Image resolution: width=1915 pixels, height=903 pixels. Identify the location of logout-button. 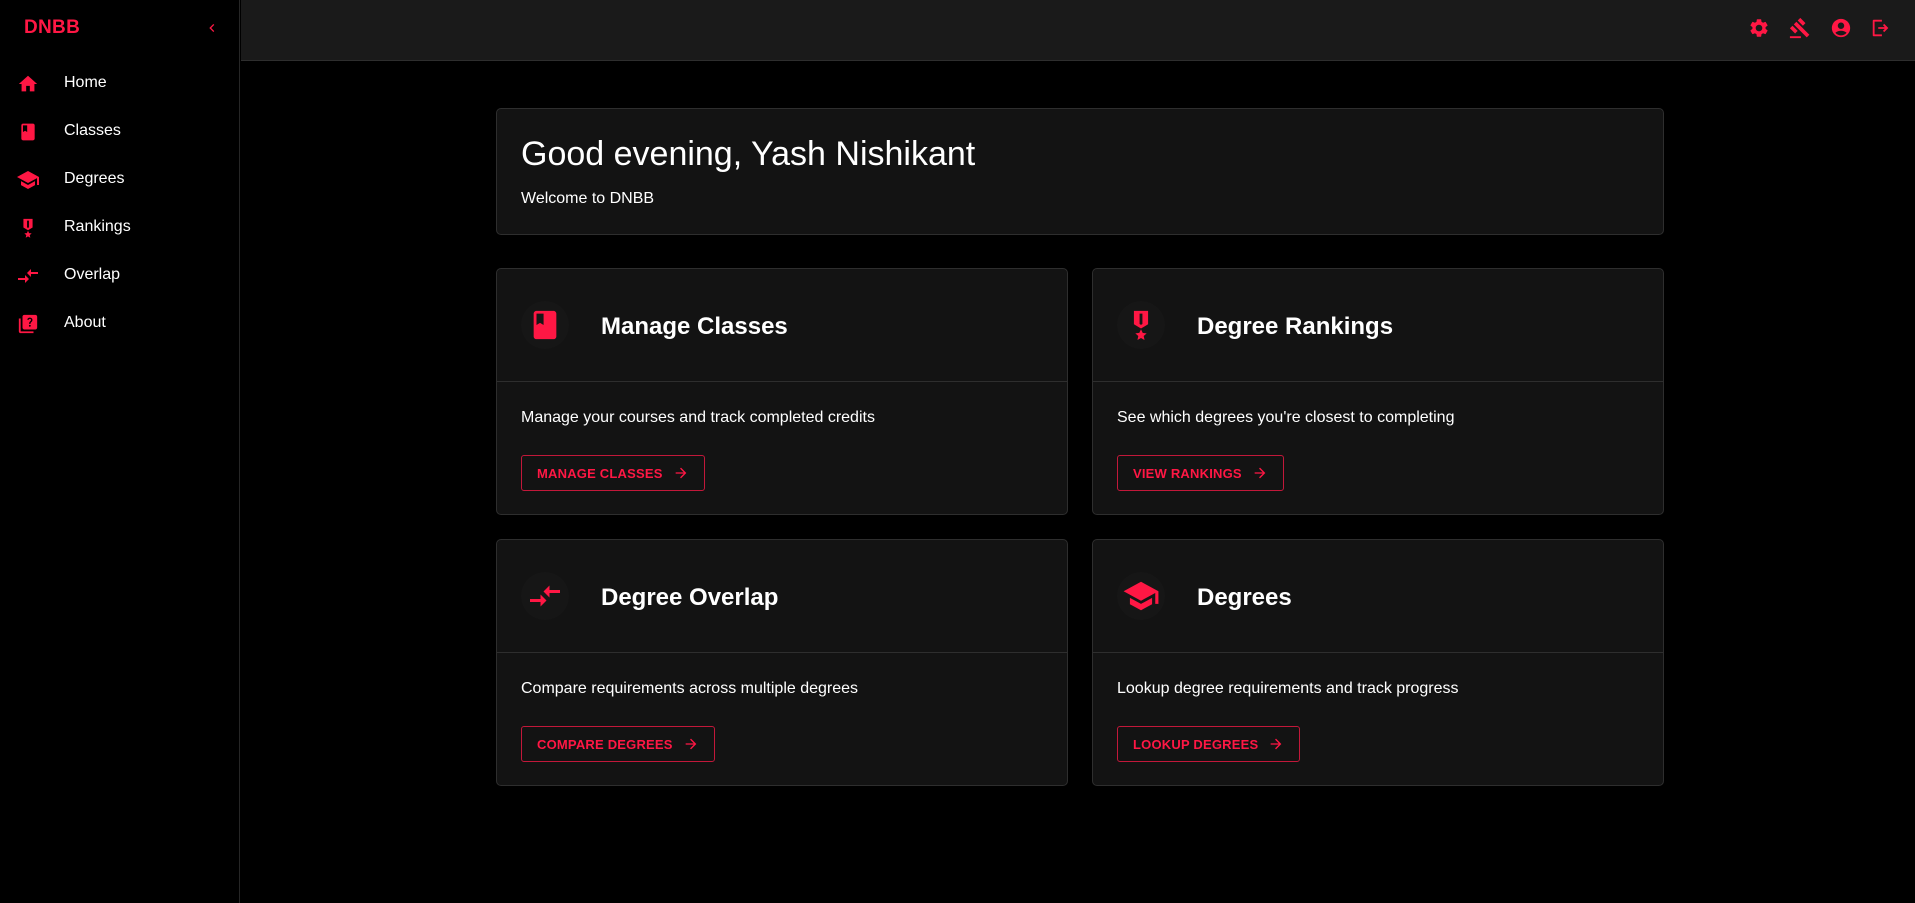
(1881, 28).